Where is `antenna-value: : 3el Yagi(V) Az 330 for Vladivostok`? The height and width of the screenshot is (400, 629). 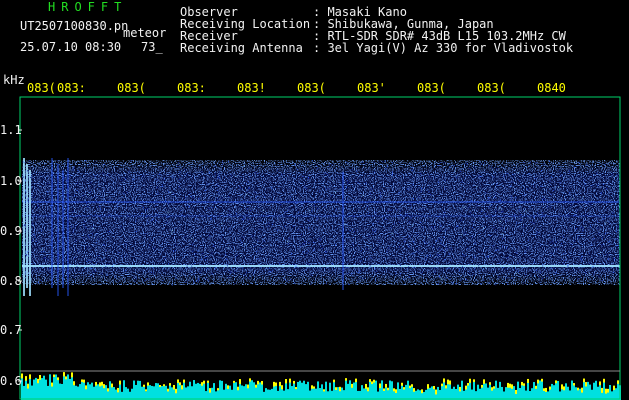
antenna-value: : 3el Yagi(V) Az 330 for Vladivostok is located at coordinates (443, 48).